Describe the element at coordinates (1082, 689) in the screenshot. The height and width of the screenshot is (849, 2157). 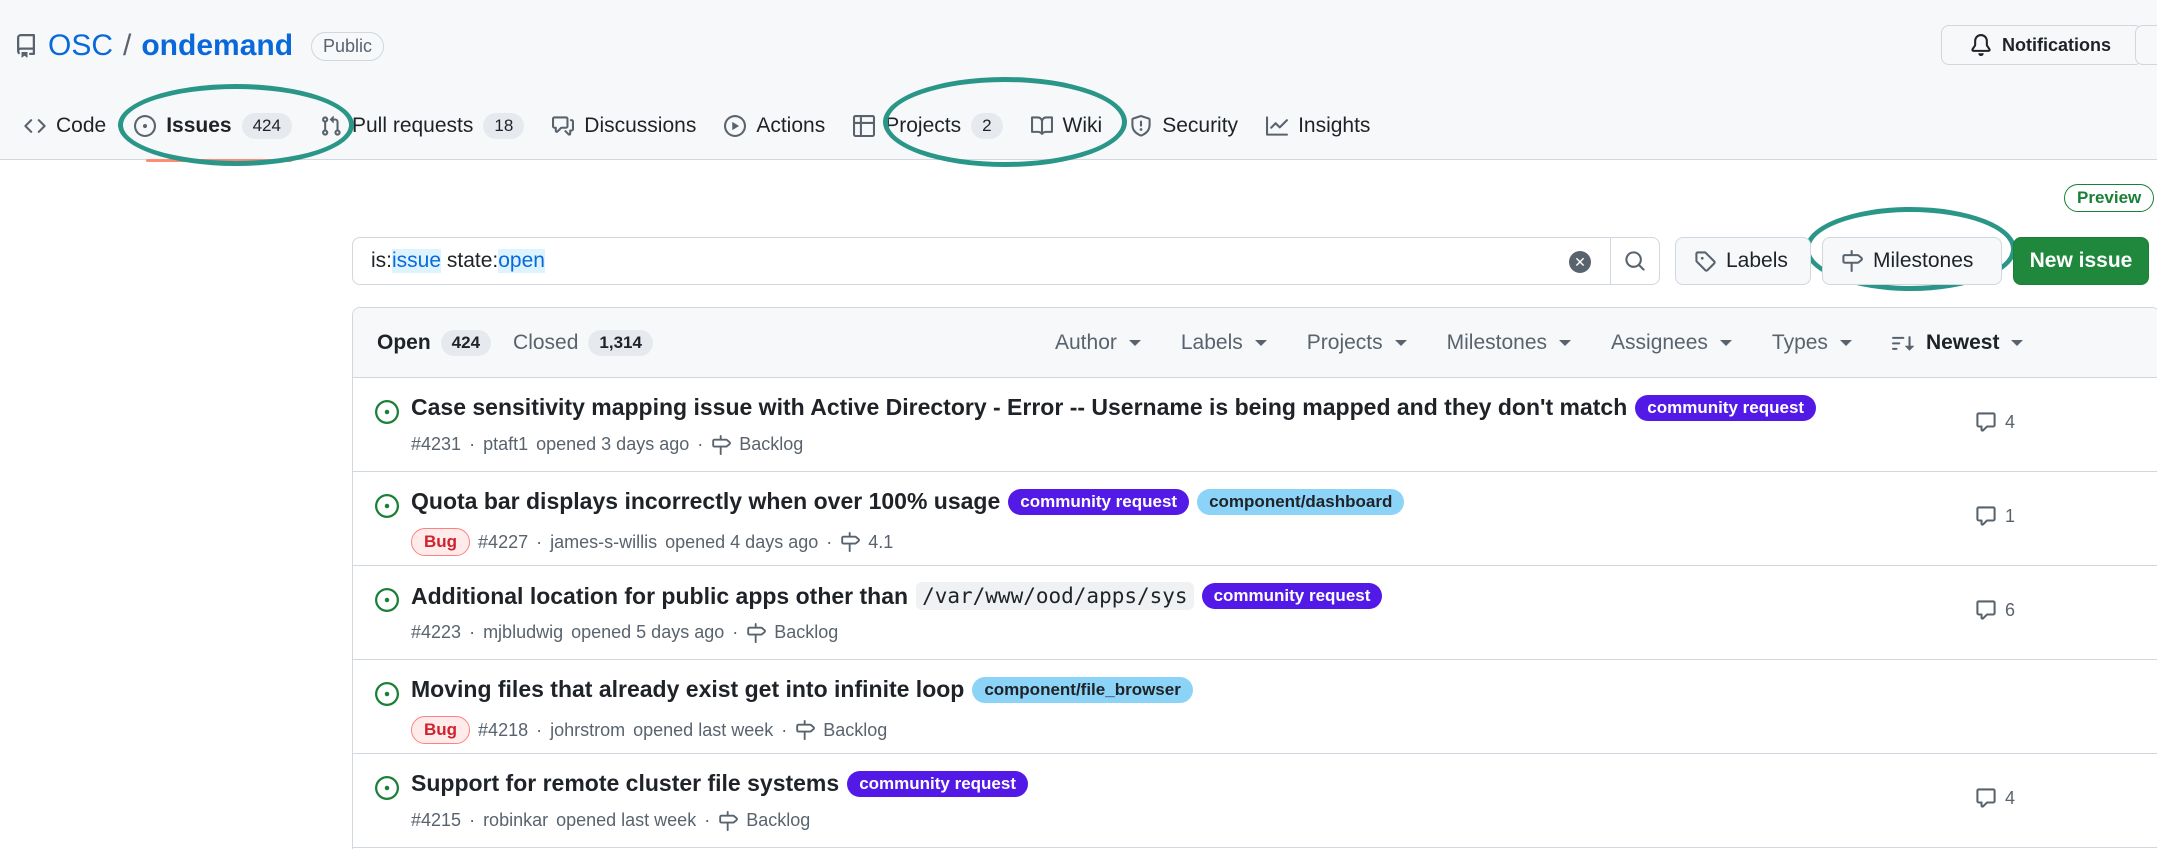
I see `issue-label: component/file_browser` at that location.